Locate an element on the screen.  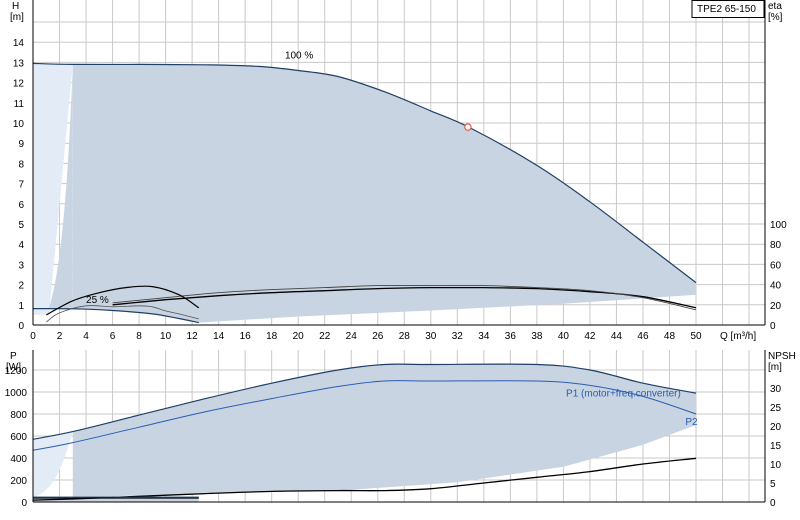
x-tick-label: 44 is located at coordinates (617, 336).